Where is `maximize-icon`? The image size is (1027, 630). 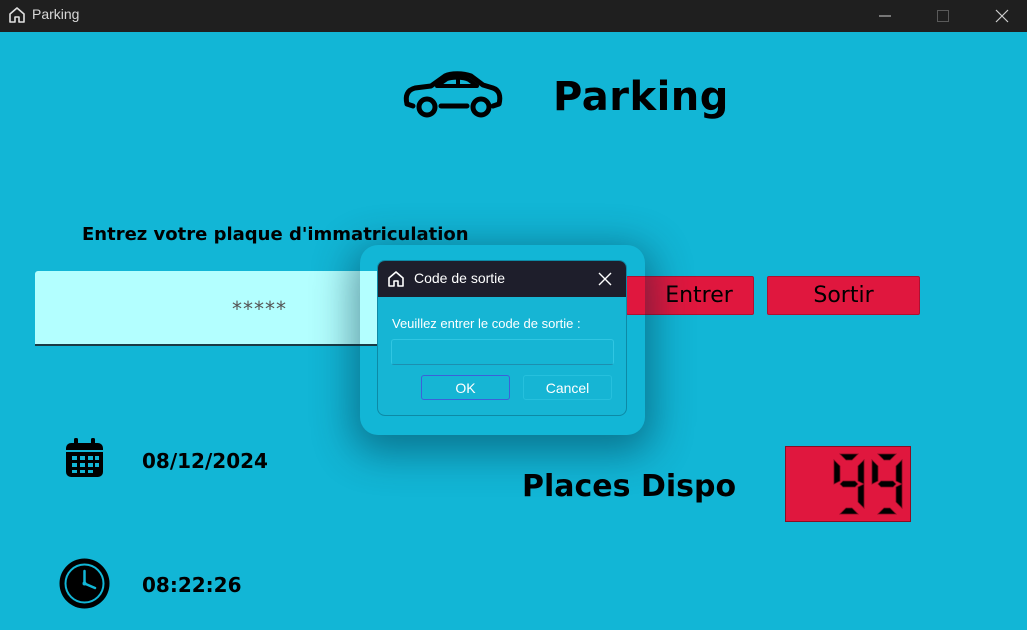
maximize-icon is located at coordinates (943, 16).